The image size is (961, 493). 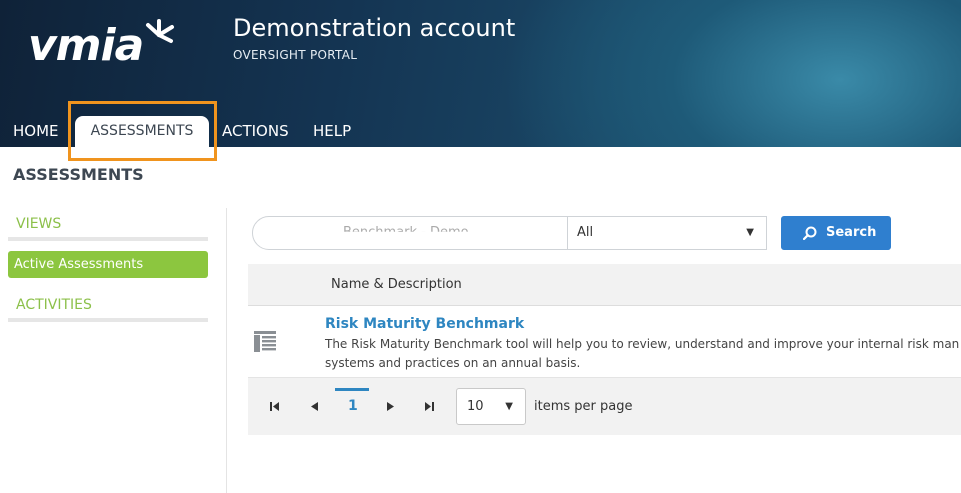 I want to click on filter-select-value: All, so click(x=585, y=232).